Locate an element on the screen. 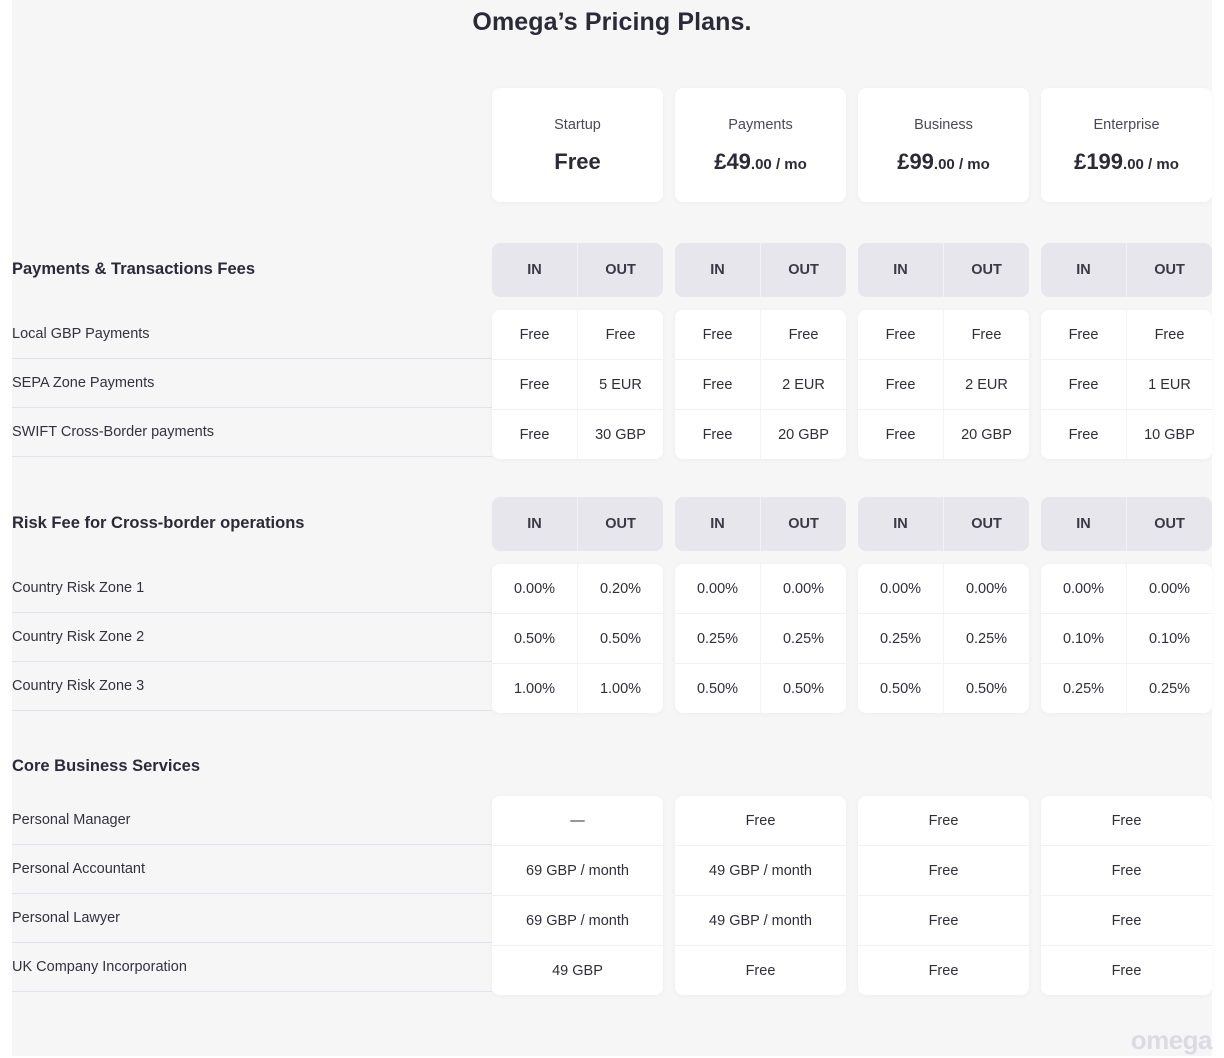  value-card-business: Free Free Free Free is located at coordinates (943, 895).